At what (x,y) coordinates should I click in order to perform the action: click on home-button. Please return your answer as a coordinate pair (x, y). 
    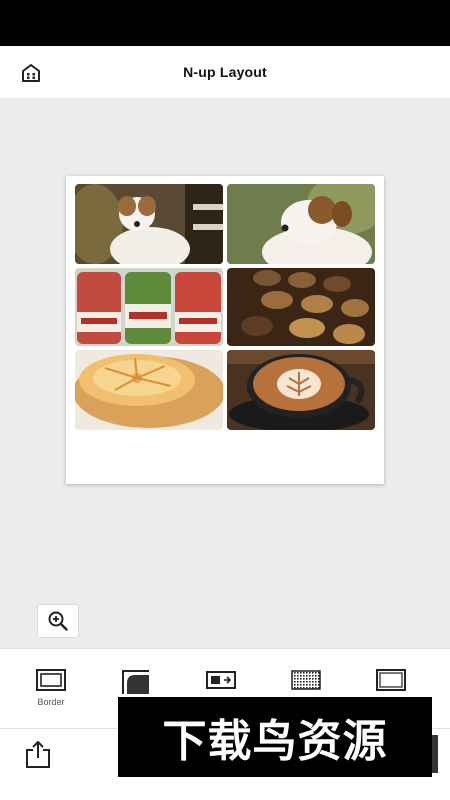
    Looking at the image, I should click on (31, 73).